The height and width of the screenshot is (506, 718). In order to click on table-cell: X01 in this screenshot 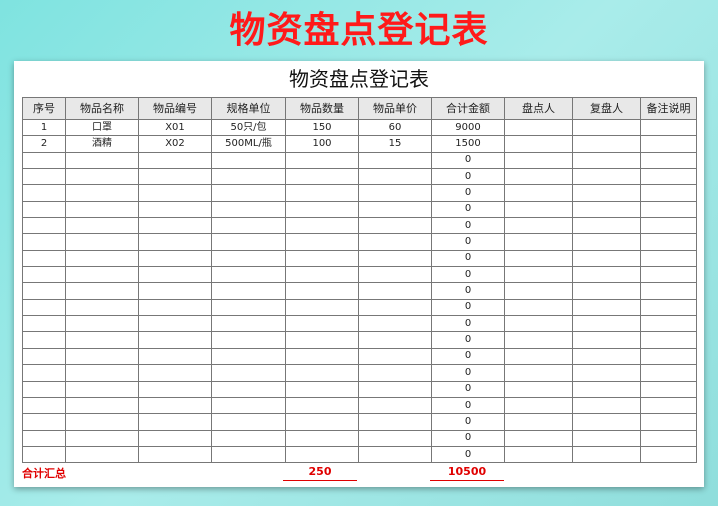, I will do `click(175, 127)`.